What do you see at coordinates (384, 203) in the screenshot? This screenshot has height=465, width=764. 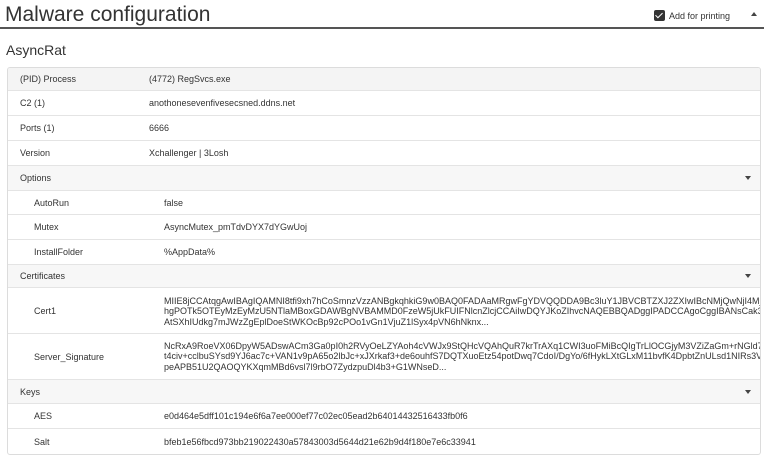 I see `table-row-autorun: AutoRun false` at bounding box center [384, 203].